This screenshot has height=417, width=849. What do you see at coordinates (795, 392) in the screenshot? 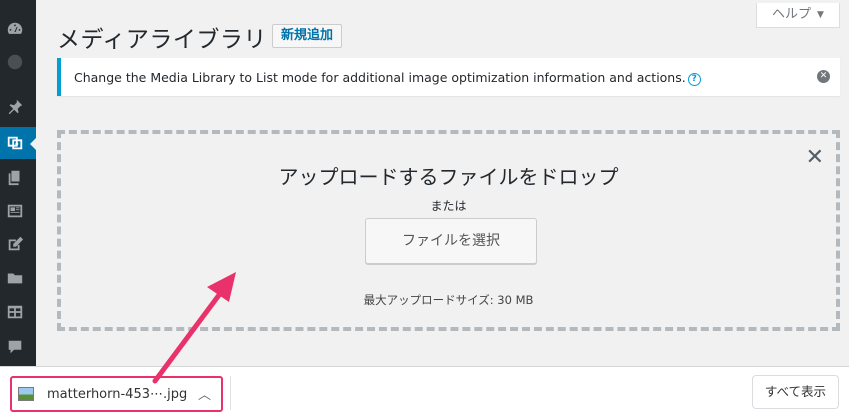
I see `show-all-button: すべて表示` at bounding box center [795, 392].